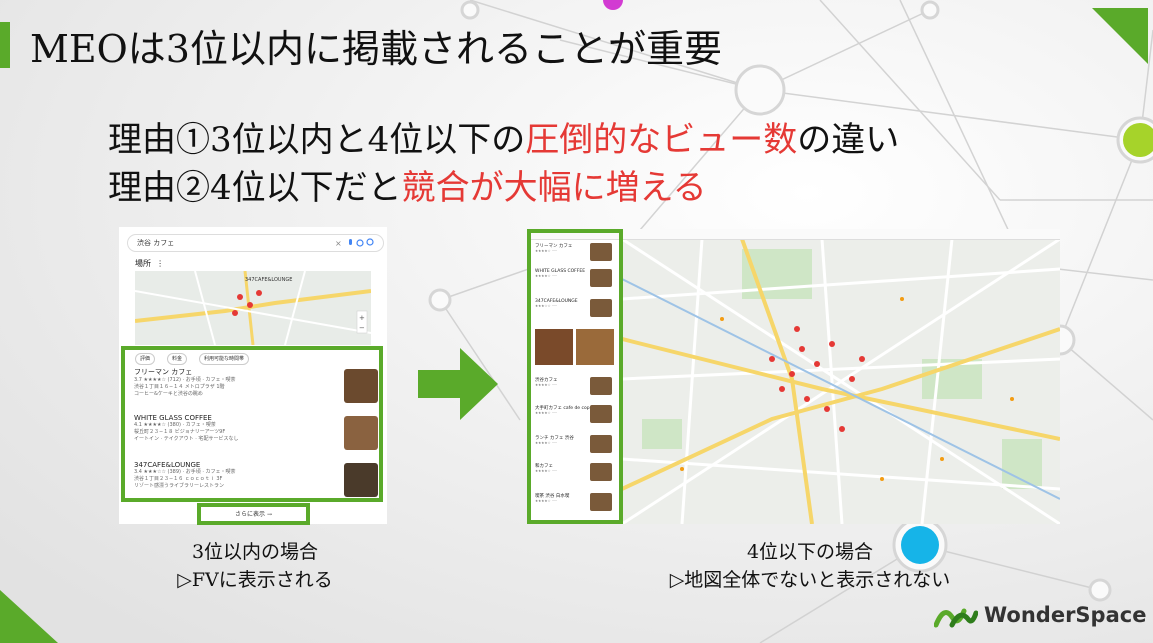 The width and height of the screenshot is (1153, 643). I want to click on right-caption-line1: 4位以下の場合, so click(810, 552).